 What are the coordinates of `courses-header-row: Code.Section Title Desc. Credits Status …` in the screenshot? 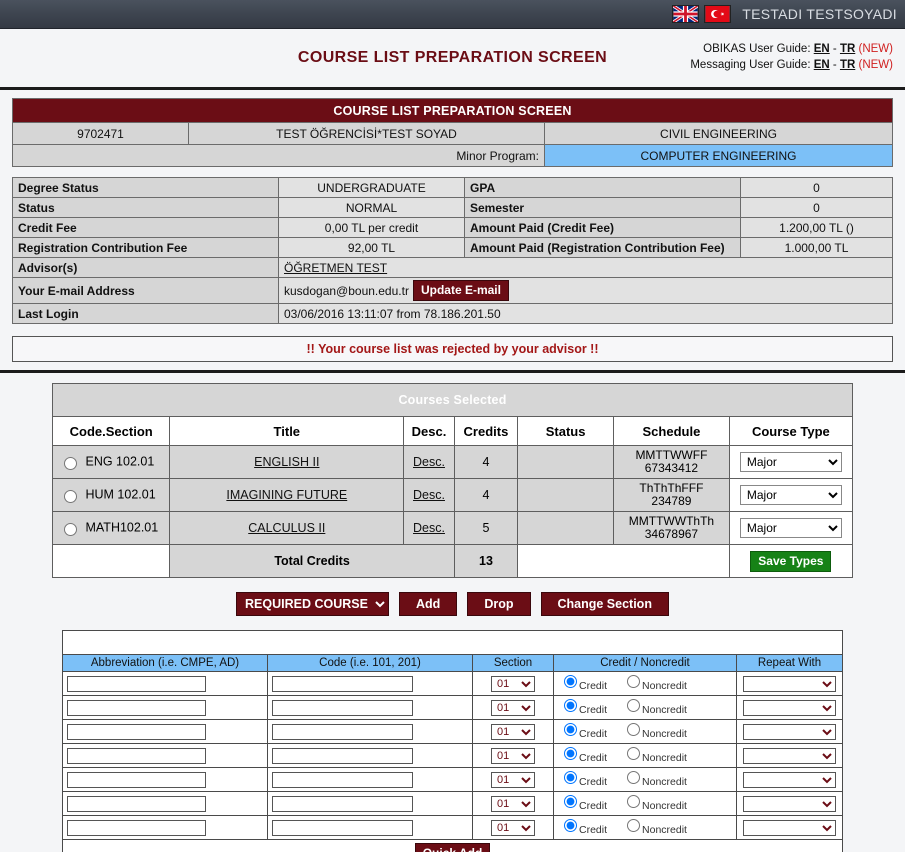 It's located at (452, 431).